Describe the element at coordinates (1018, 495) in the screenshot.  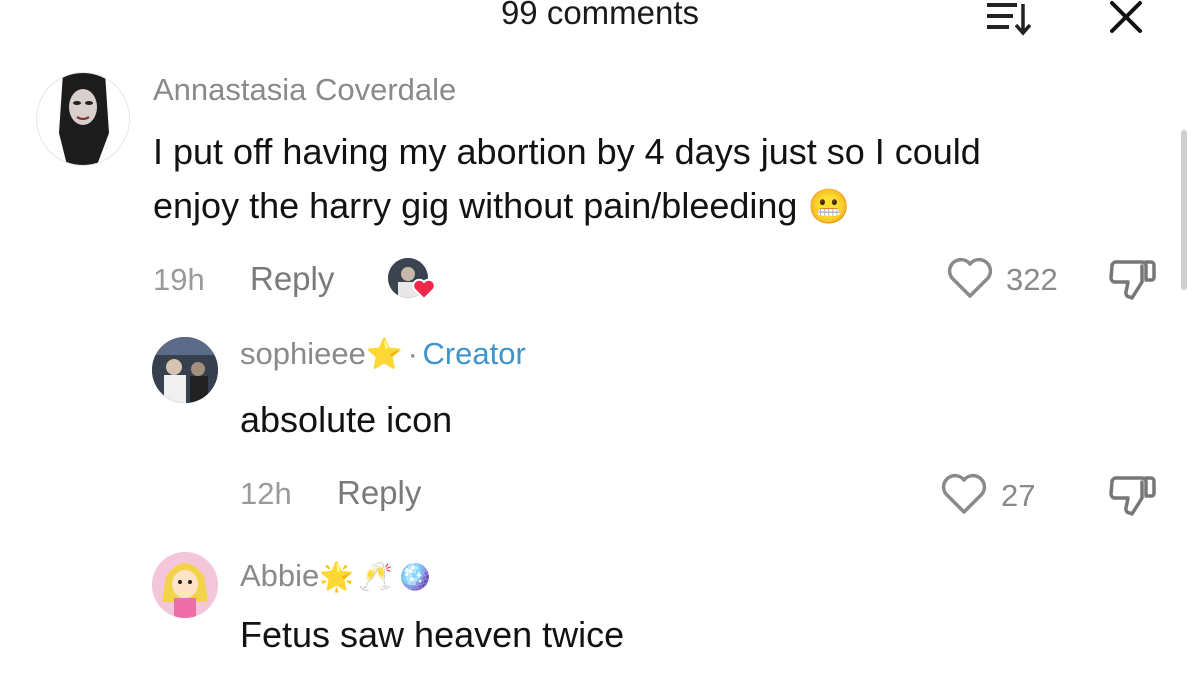
I see `like-count: 27` at that location.